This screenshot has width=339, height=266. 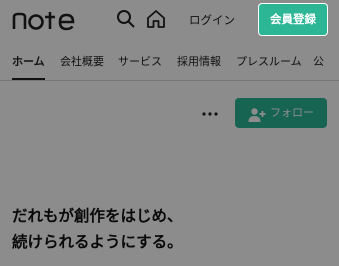 I want to click on tab-careers: 採用情報, so click(x=199, y=61).